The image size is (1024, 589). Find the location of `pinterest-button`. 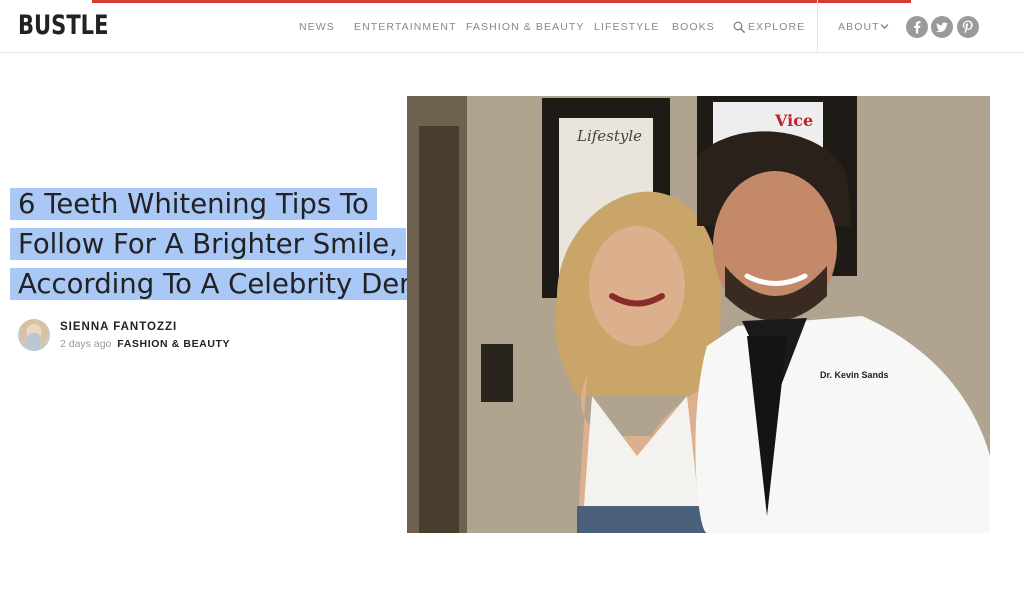

pinterest-button is located at coordinates (968, 27).